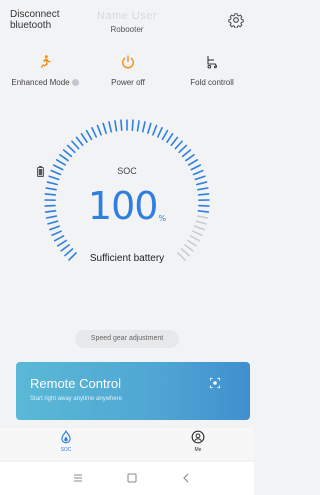  Describe the element at coordinates (66, 437) in the screenshot. I see `drop-icon` at that location.